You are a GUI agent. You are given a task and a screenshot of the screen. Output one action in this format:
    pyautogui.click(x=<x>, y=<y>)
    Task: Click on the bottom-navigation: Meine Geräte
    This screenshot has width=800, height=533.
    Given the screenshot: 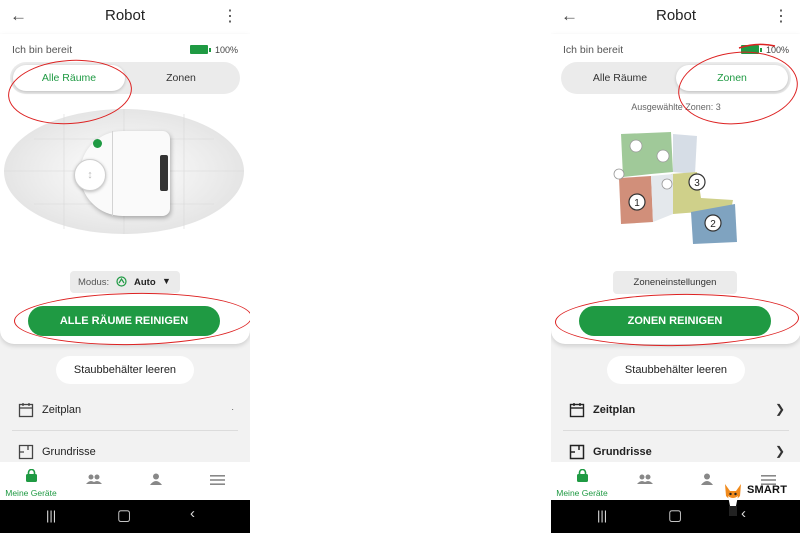 What is the action you would take?
    pyautogui.click(x=125, y=481)
    